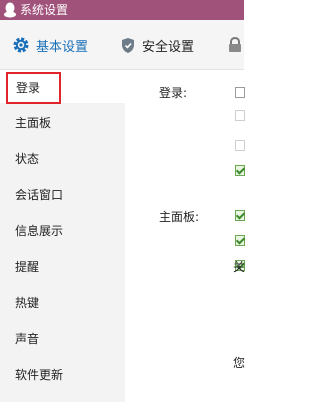  I want to click on tab-bar: 基本设置 安全设置, so click(122, 45).